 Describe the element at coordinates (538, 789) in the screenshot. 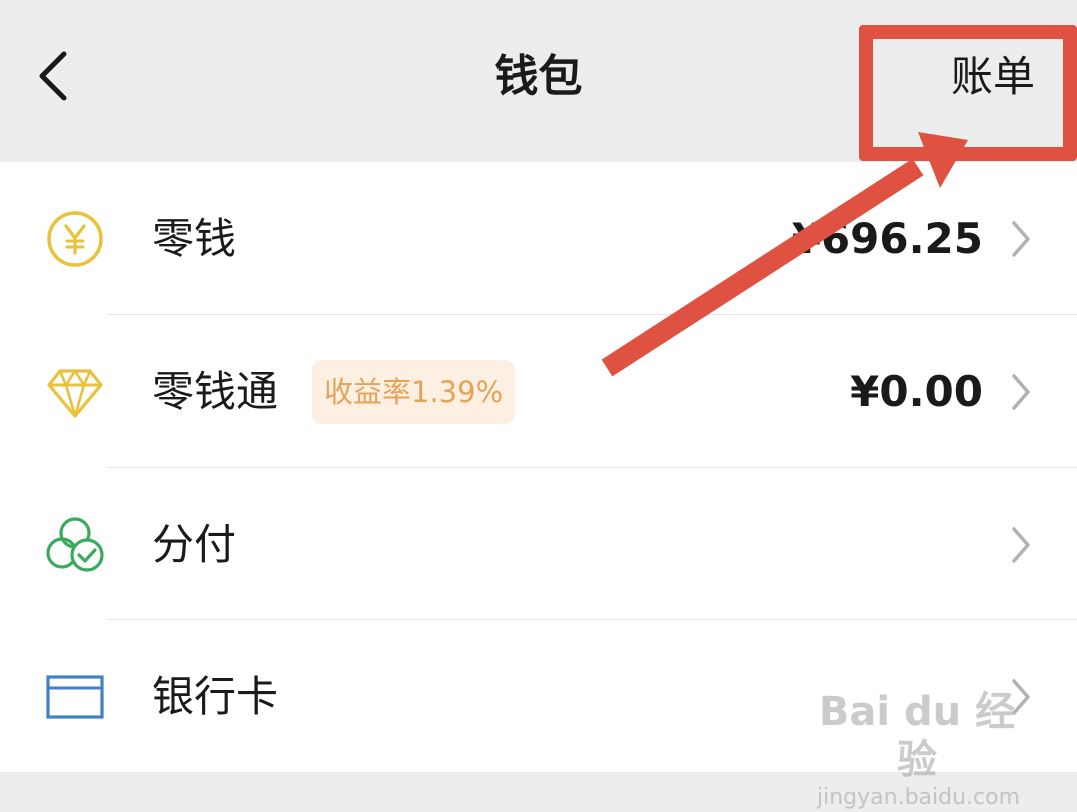

I see `section-gap` at that location.